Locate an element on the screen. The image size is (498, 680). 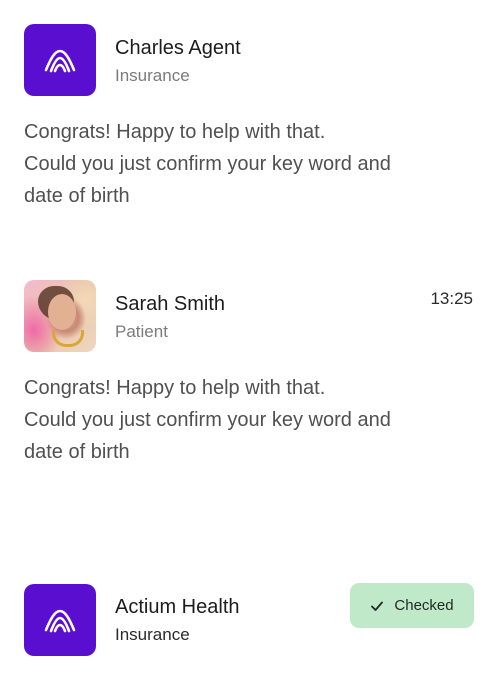
contact-role: Patient is located at coordinates (141, 331).